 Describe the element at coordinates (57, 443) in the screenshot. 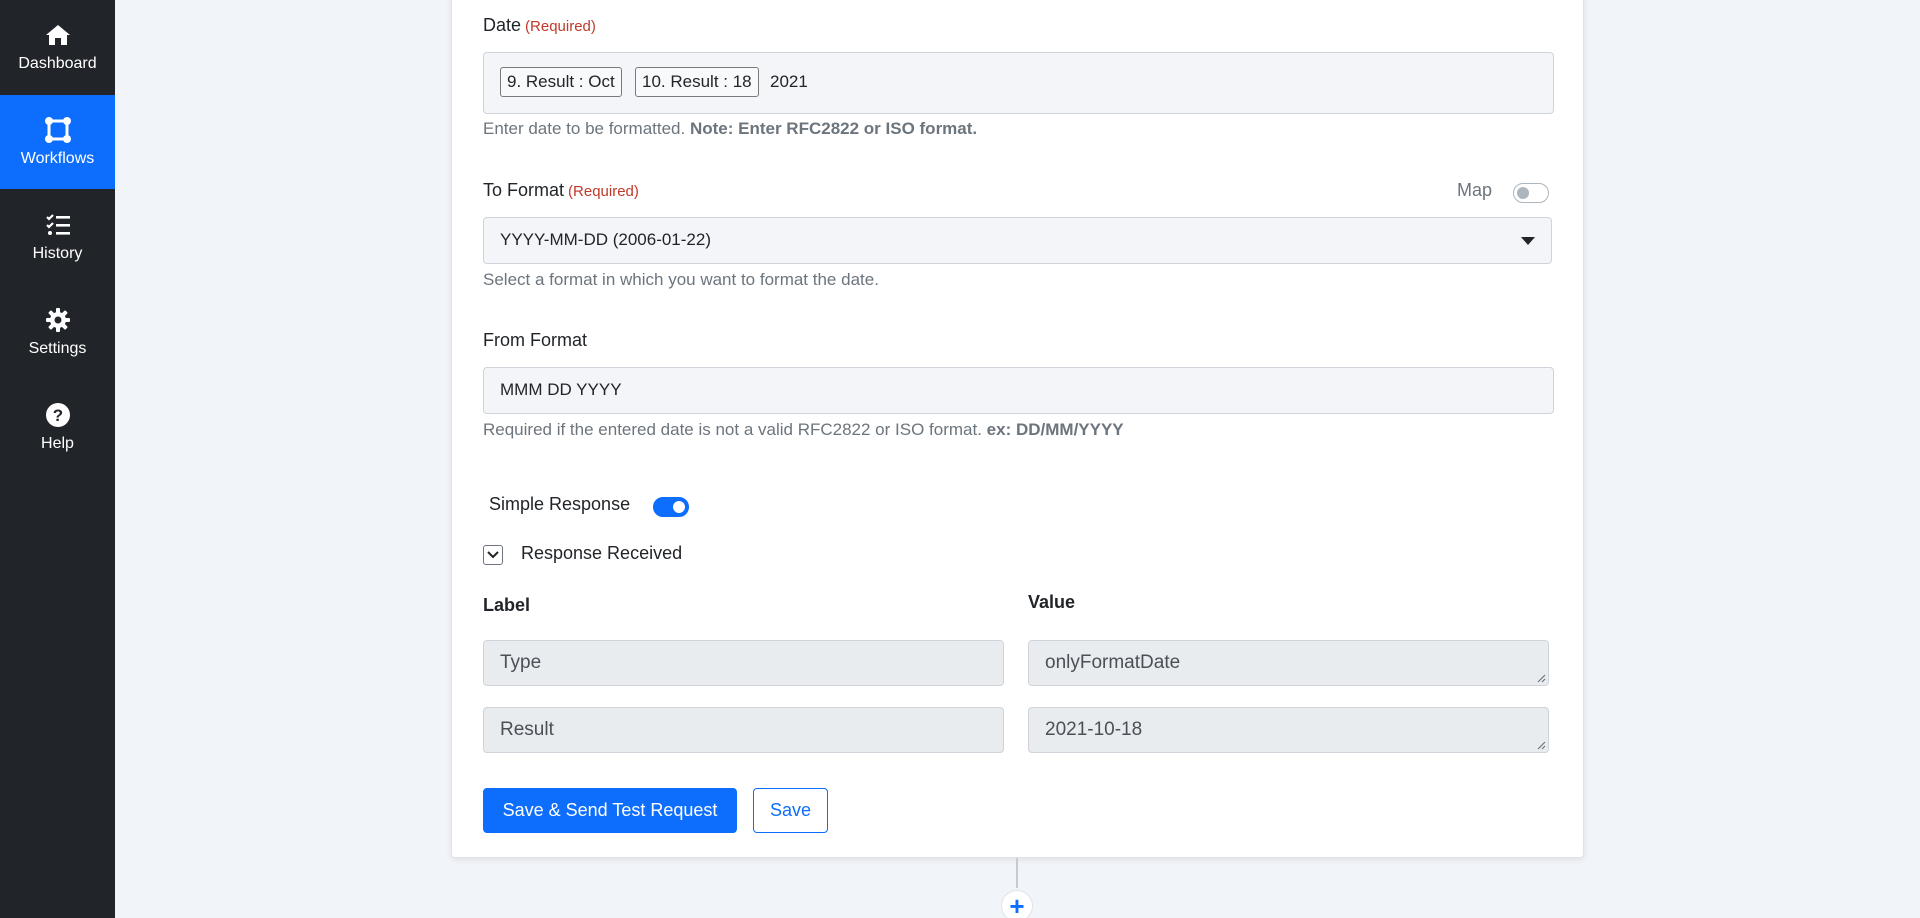

I see `sidebar-item-label: Help` at that location.